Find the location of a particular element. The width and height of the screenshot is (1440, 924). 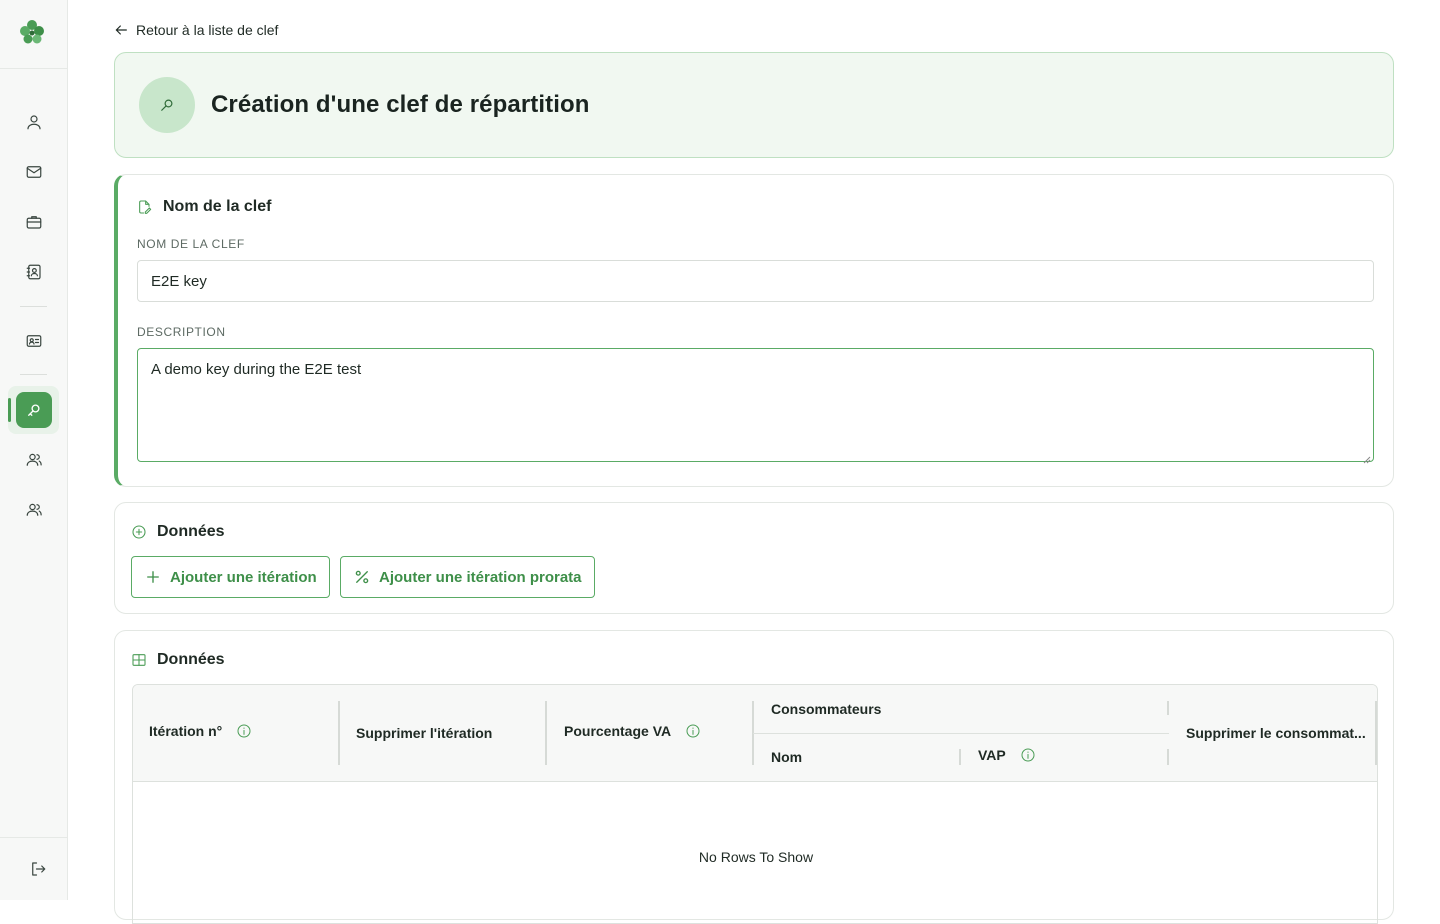

contact-book-icon is located at coordinates (34, 272).